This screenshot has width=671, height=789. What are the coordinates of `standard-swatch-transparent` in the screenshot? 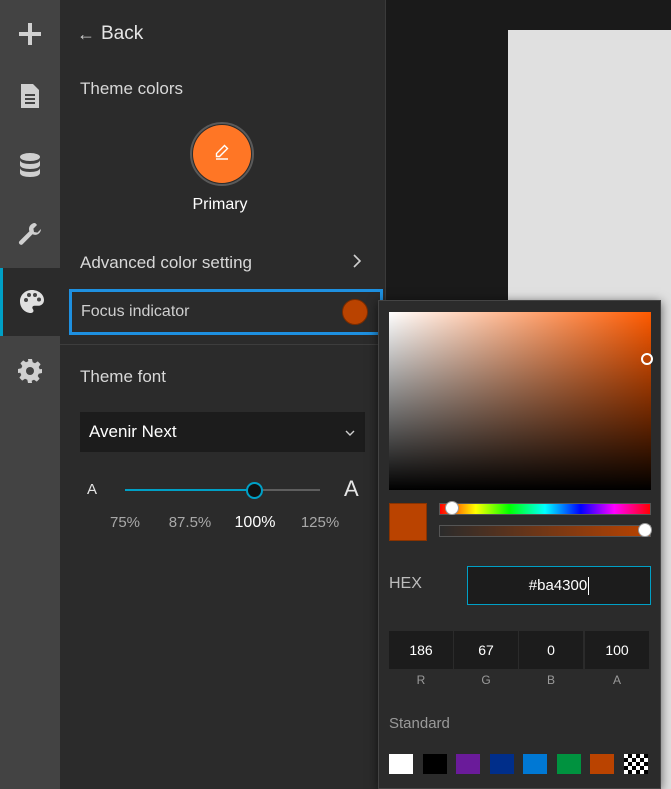 It's located at (635, 764).